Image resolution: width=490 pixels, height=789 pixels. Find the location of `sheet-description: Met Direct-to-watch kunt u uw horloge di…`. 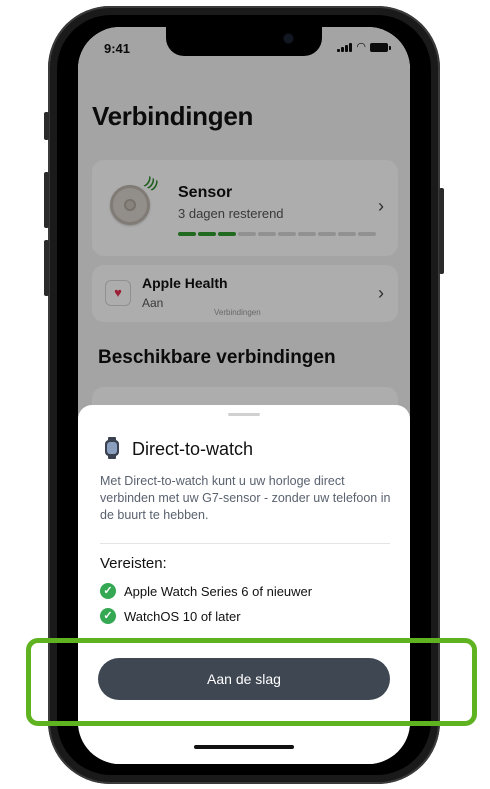

sheet-description: Met Direct-to-watch kunt u uw horloge di… is located at coordinates (245, 498).